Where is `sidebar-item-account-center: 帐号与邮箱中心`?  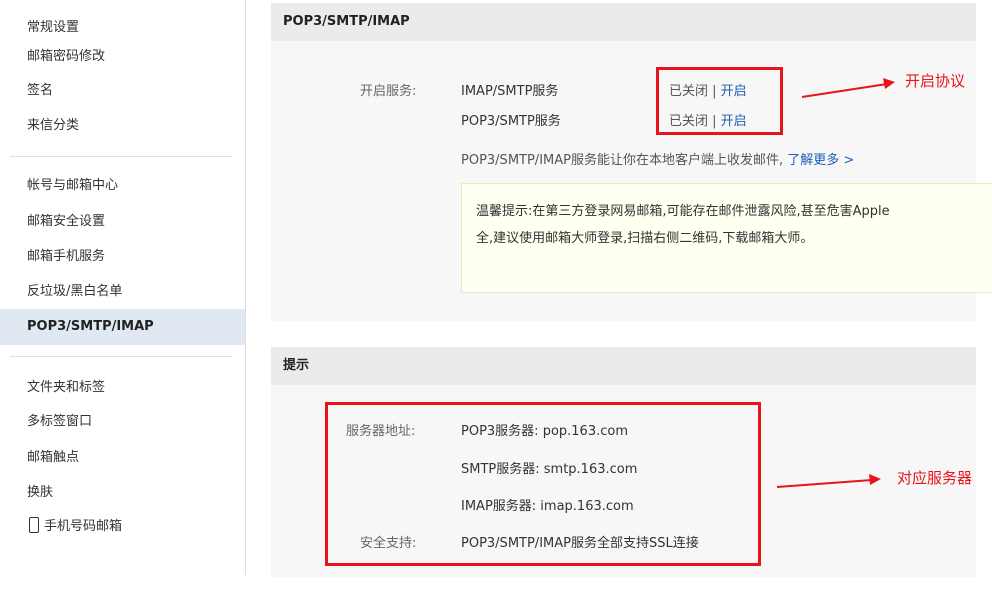
sidebar-item-account-center: 帐号与邮箱中心 is located at coordinates (122, 186).